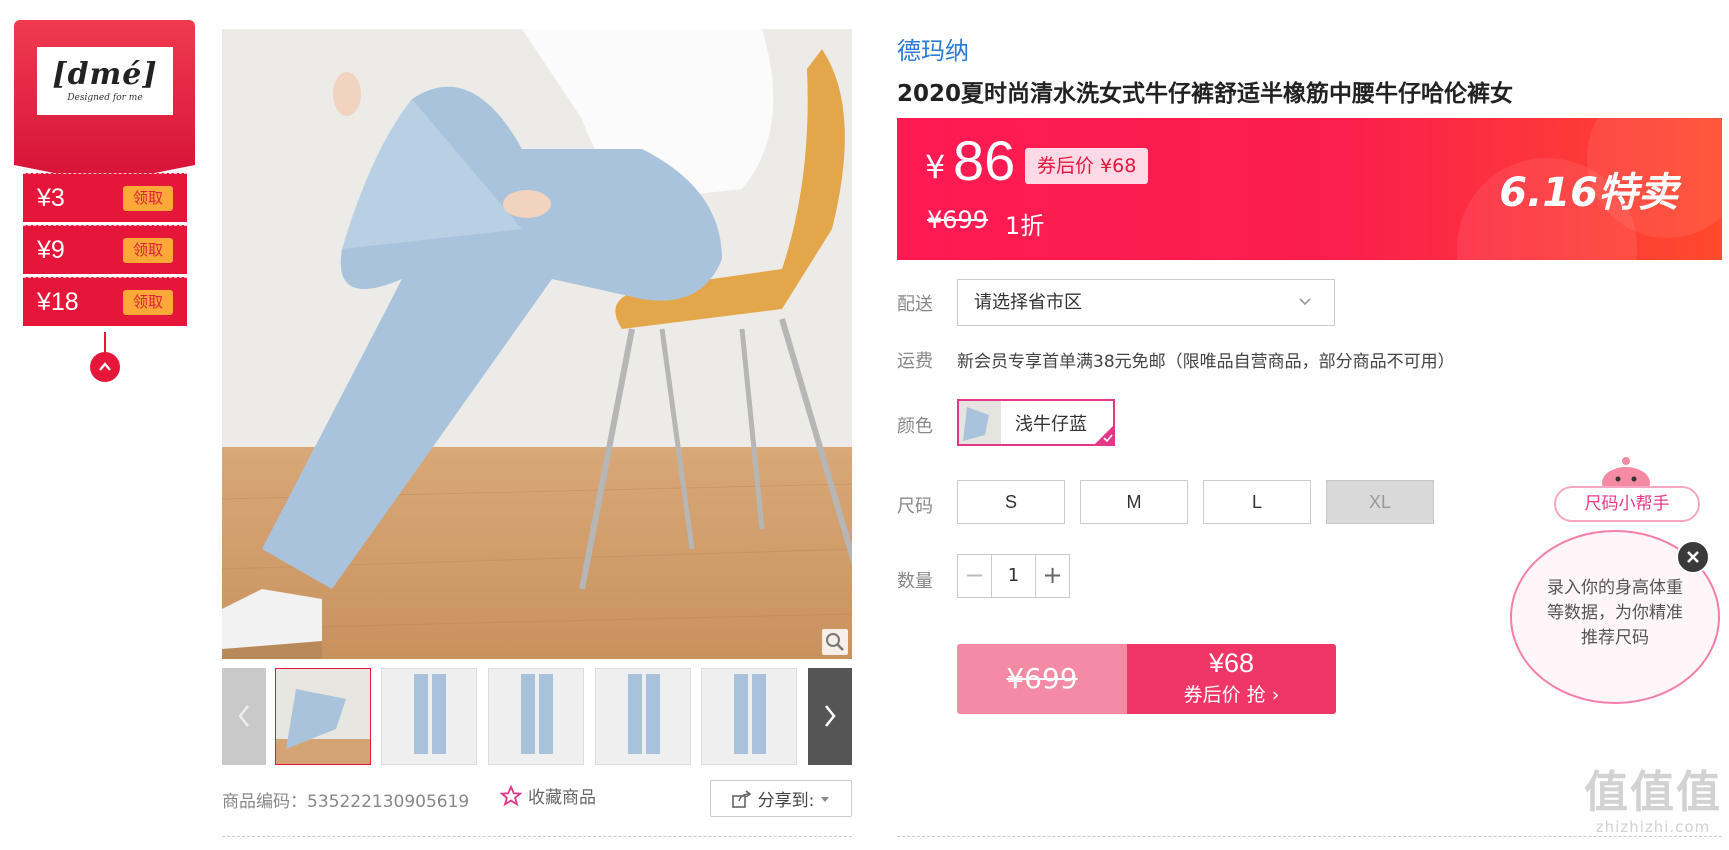 The width and height of the screenshot is (1729, 850). I want to click on quantity-input: 1, so click(1013, 576).